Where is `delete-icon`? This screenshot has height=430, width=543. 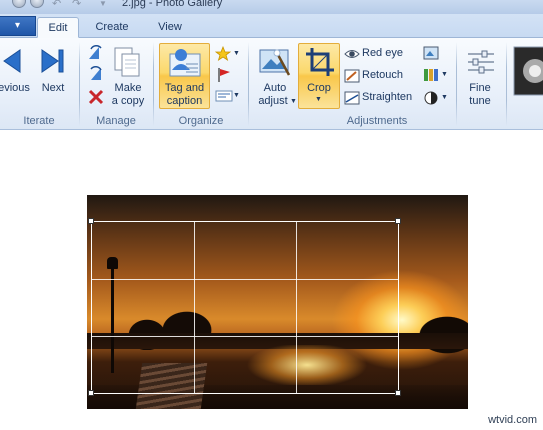 delete-icon is located at coordinates (96, 97).